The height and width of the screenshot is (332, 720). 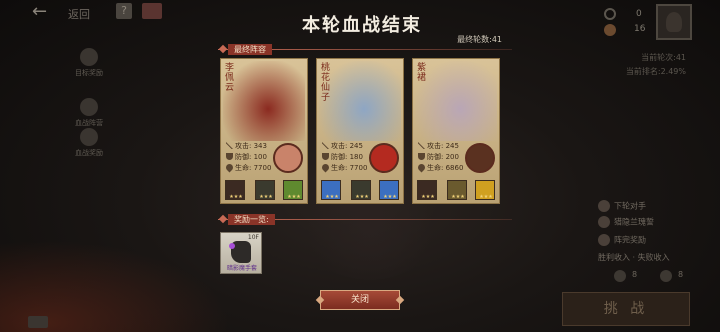 What do you see at coordinates (634, 222) in the screenshot?
I see `opponent-name-text: 猎隐兰瑰誓` at bounding box center [634, 222].